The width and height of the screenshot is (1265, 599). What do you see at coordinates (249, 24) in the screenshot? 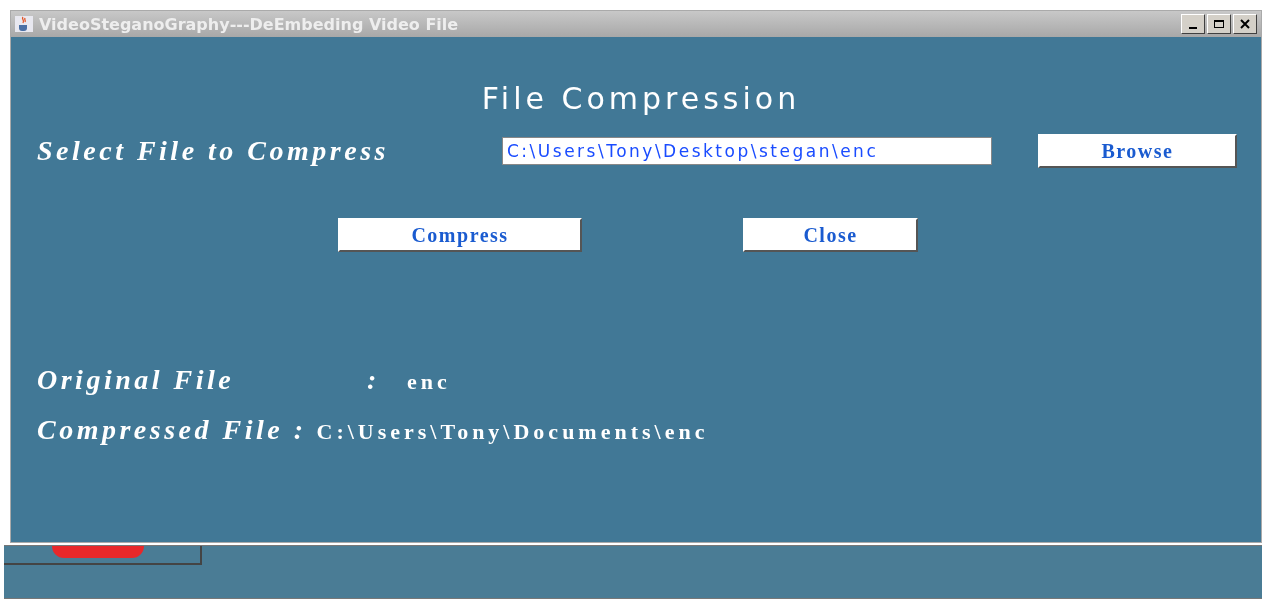
I see `window-title: VideoSteganoGraphy---DeEmbeding Video File` at bounding box center [249, 24].